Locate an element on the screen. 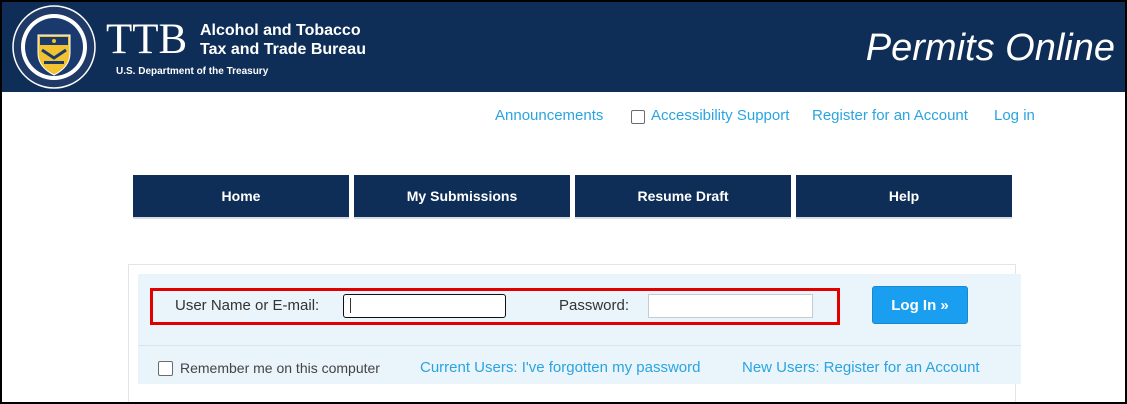  announcements-link: Announcements is located at coordinates (549, 115).